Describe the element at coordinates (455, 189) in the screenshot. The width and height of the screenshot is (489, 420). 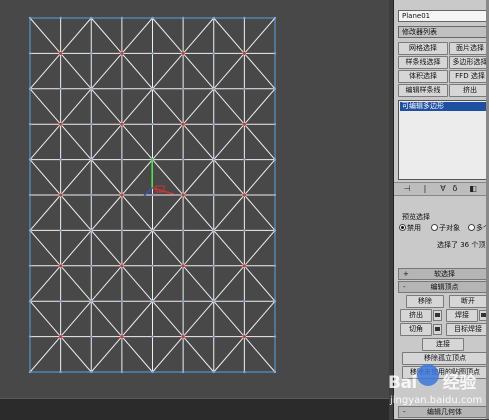
I see `remove-modifier-icon: δ` at that location.